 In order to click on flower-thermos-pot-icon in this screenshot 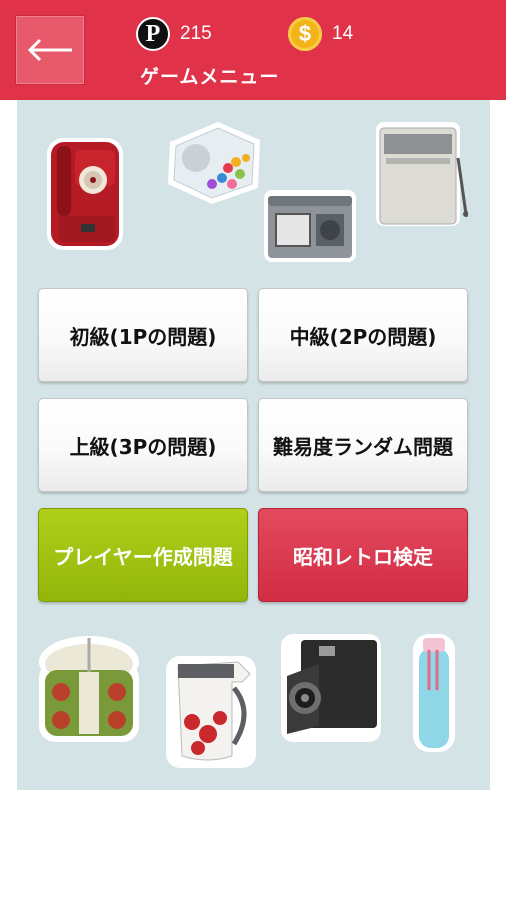, I will do `click(212, 714)`.